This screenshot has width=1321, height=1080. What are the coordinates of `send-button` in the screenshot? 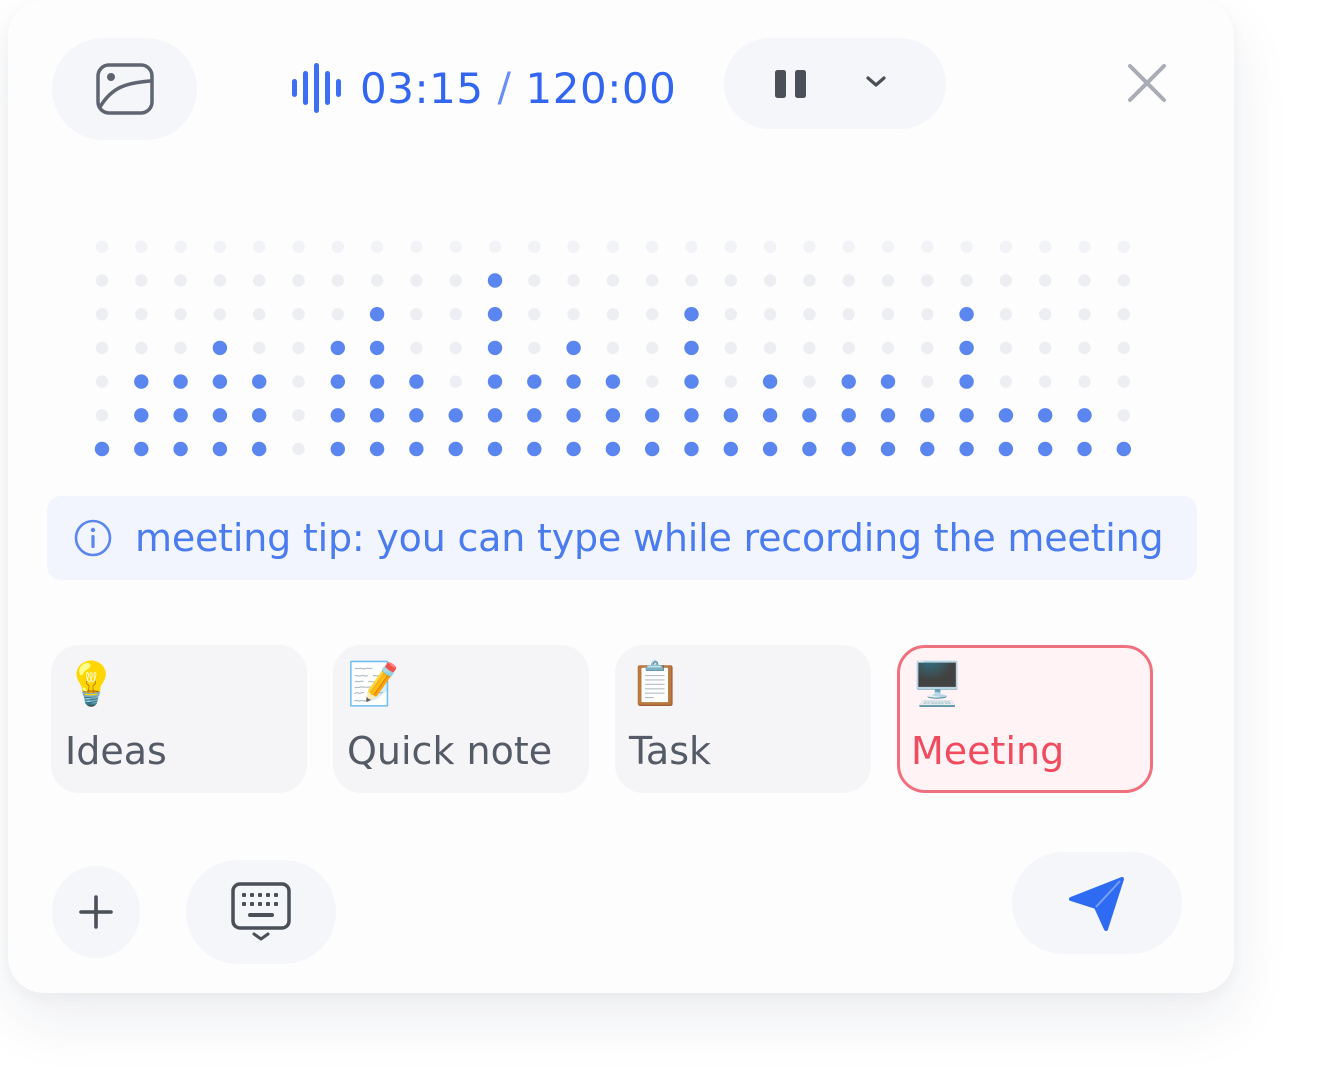 It's located at (1097, 903).